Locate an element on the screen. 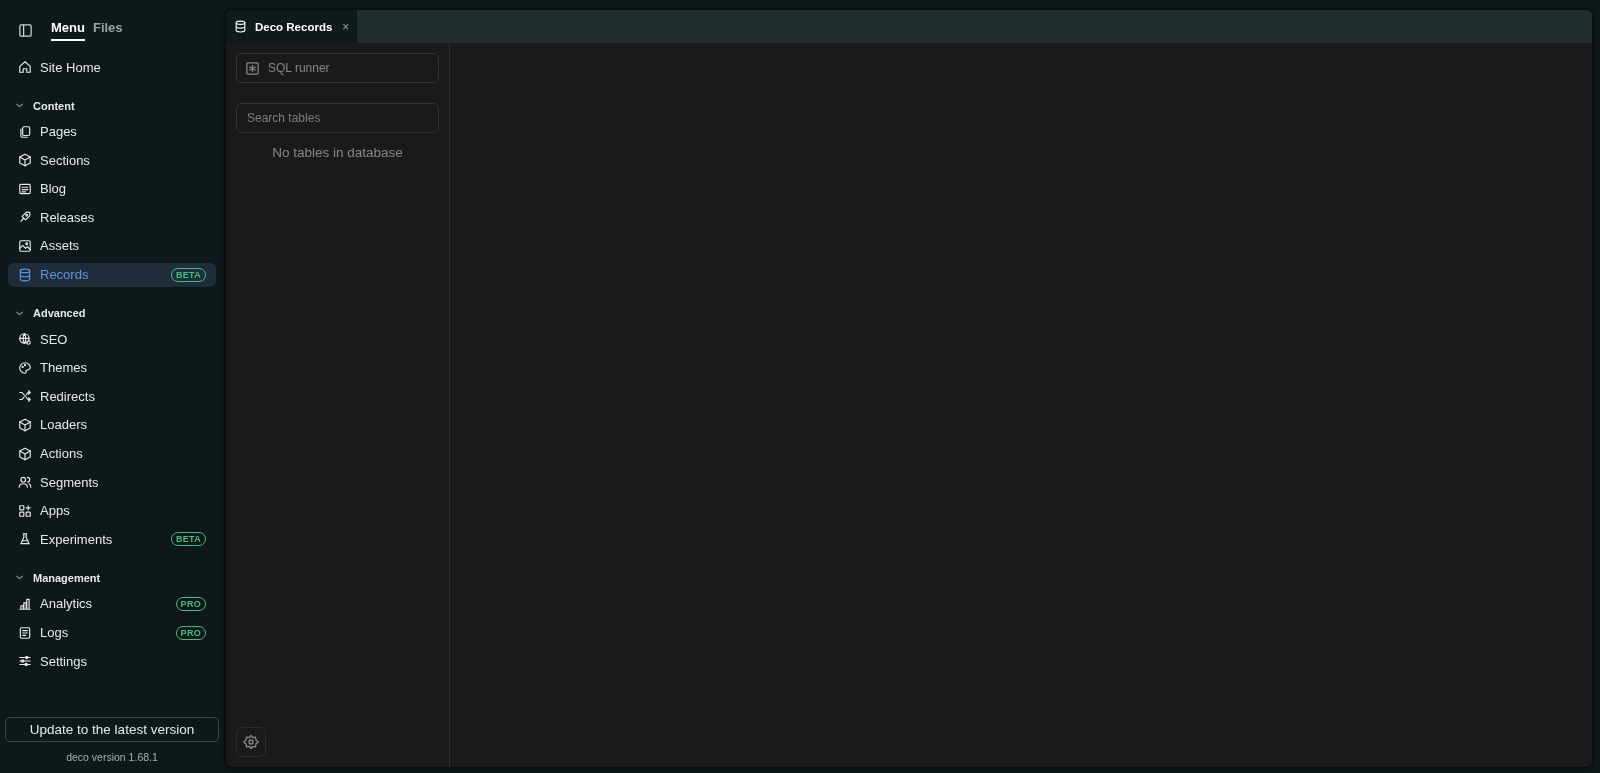  nav-item: Site Home is located at coordinates (112, 67).